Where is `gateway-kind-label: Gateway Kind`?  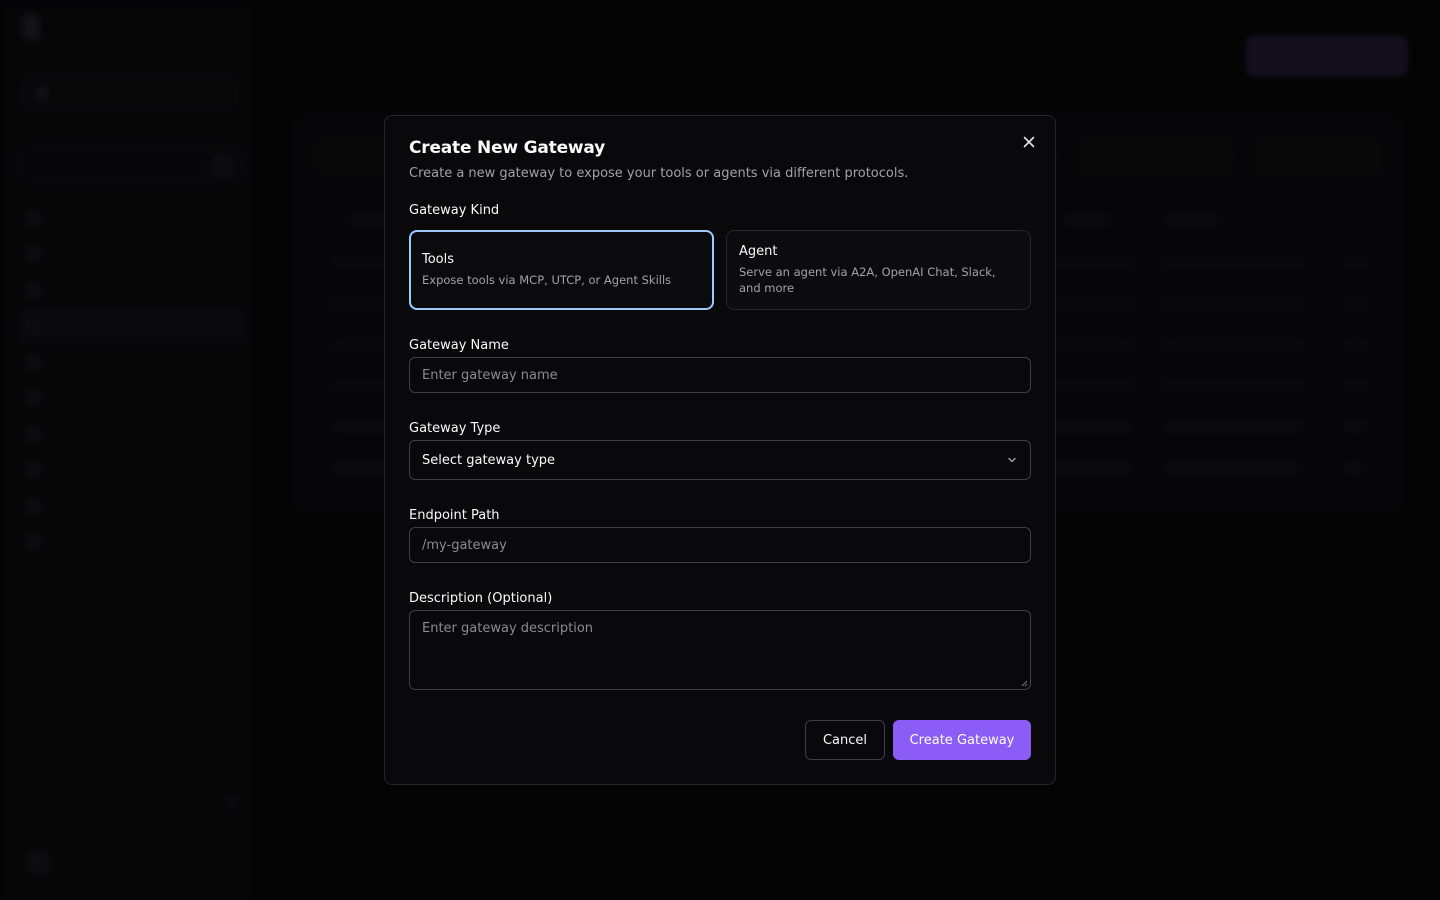 gateway-kind-label: Gateway Kind is located at coordinates (454, 210).